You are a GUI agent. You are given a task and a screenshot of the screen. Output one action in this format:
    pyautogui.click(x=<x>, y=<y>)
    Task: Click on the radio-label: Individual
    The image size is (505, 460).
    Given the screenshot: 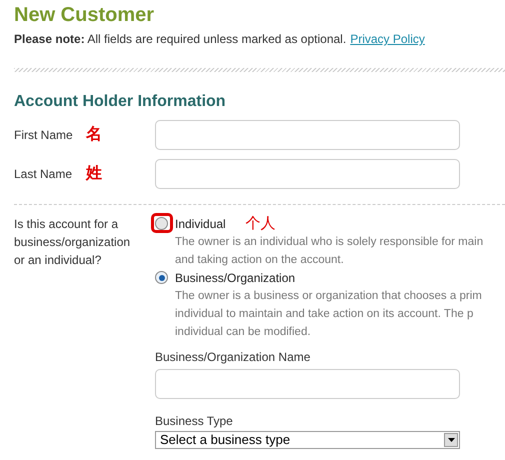 What is the action you would take?
    pyautogui.click(x=200, y=224)
    